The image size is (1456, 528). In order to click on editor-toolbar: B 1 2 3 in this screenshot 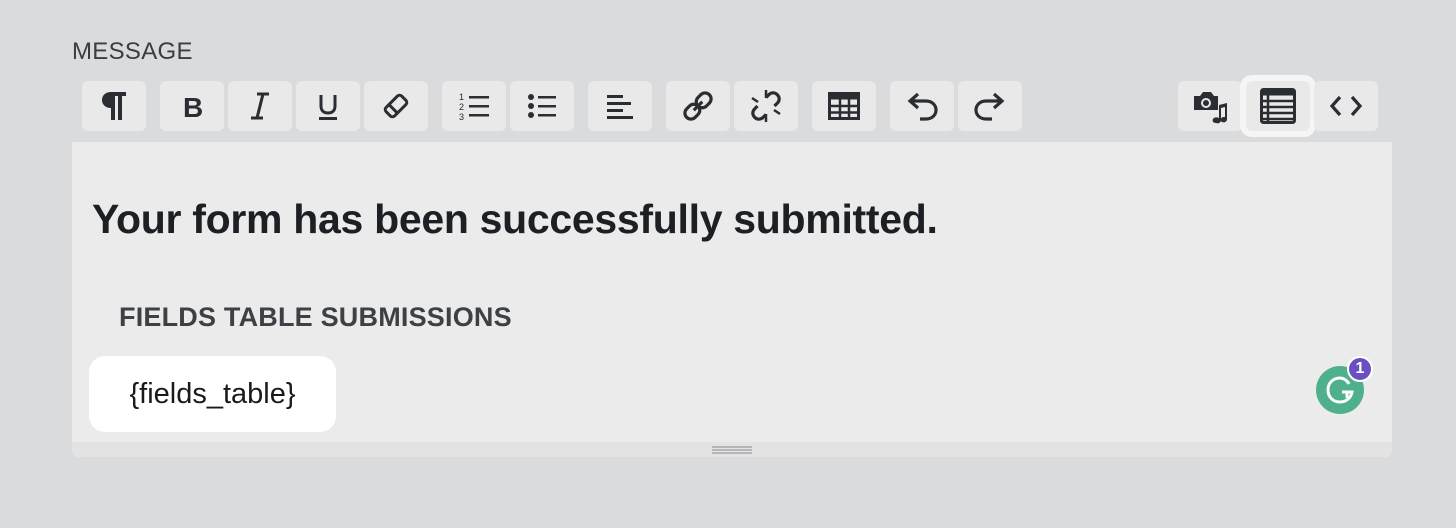, I will do `click(732, 106)`.